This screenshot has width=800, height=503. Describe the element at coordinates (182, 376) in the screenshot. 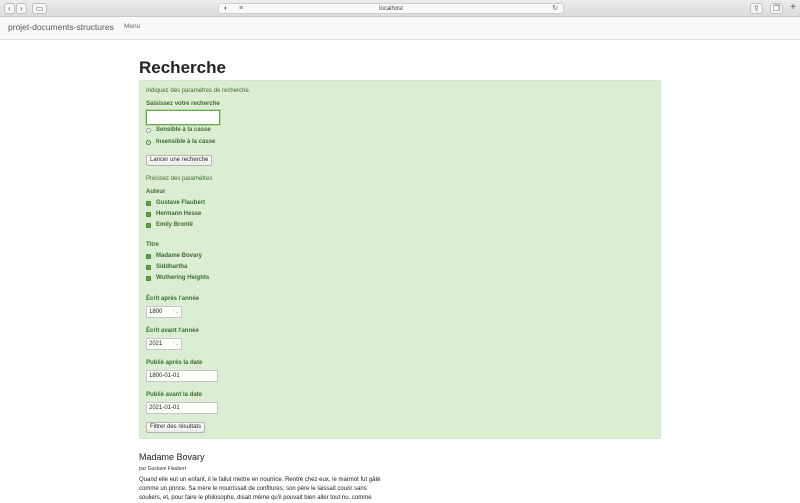

I see `published-after-input: 1800-01-01` at that location.